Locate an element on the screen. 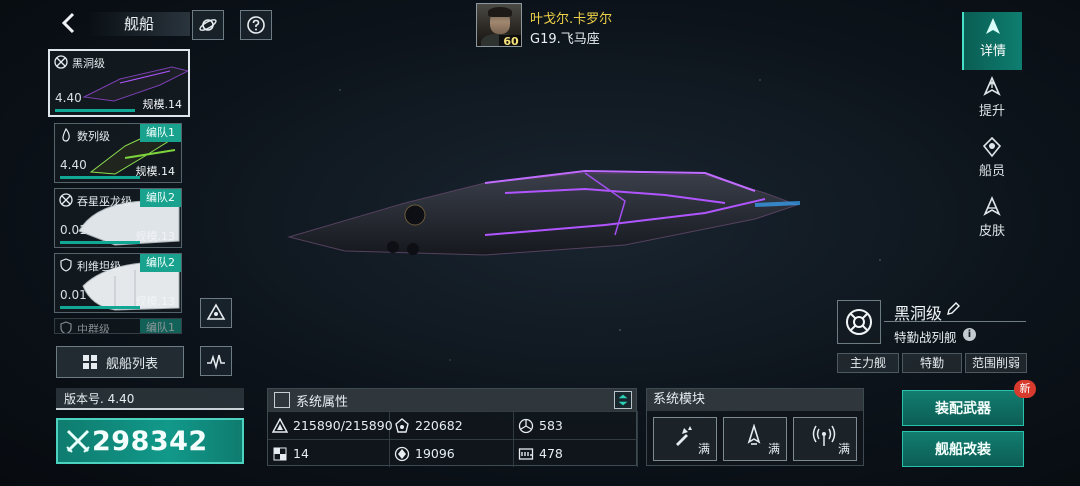  ship-tag: 主力舰 is located at coordinates (868, 363).